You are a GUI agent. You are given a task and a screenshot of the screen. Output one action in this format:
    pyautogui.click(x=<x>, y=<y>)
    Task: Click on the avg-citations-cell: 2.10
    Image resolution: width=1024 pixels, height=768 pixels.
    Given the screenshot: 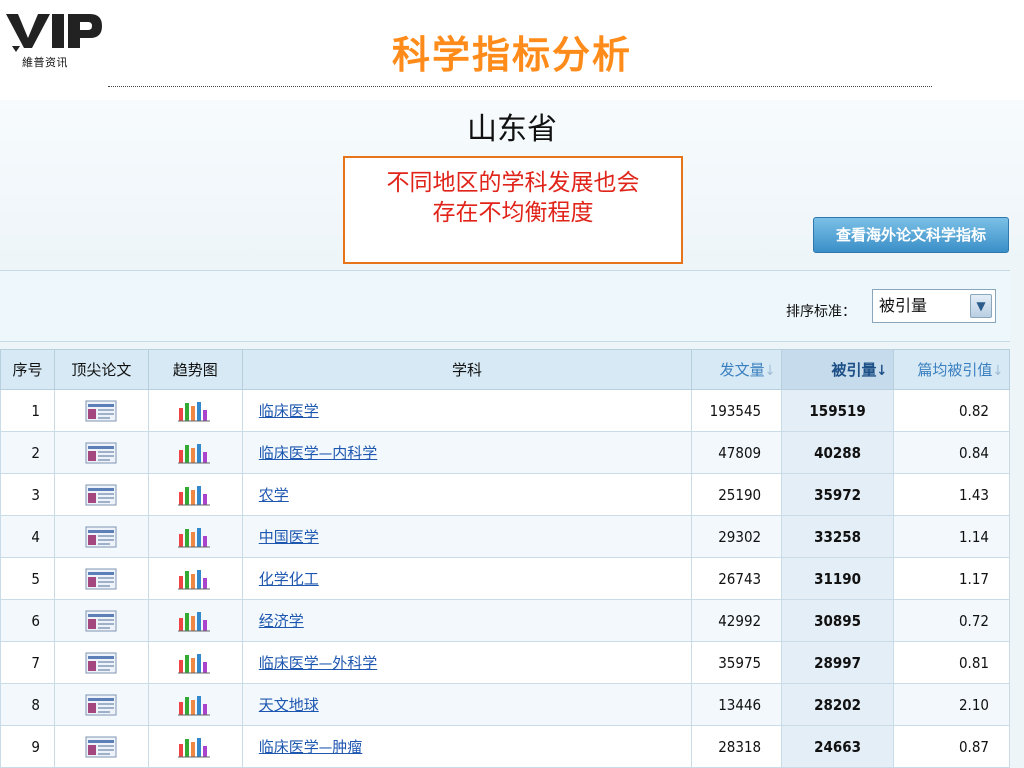 What is the action you would take?
    pyautogui.click(x=951, y=704)
    